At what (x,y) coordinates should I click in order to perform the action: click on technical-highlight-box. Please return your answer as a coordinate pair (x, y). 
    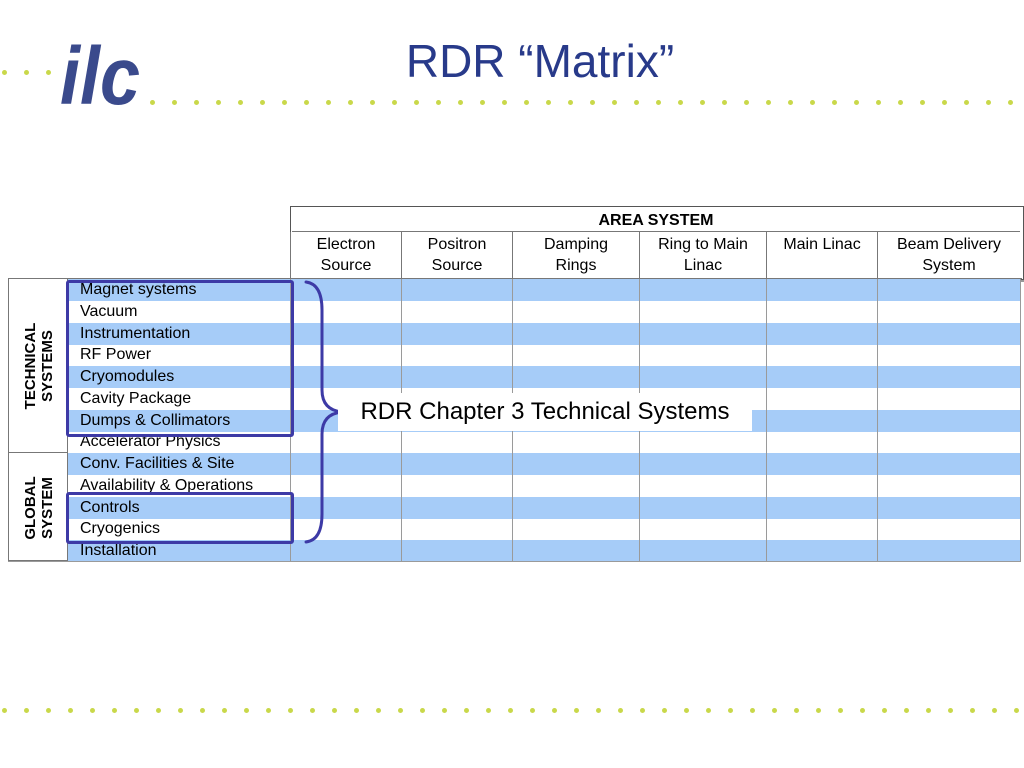
    Looking at the image, I should click on (180, 358).